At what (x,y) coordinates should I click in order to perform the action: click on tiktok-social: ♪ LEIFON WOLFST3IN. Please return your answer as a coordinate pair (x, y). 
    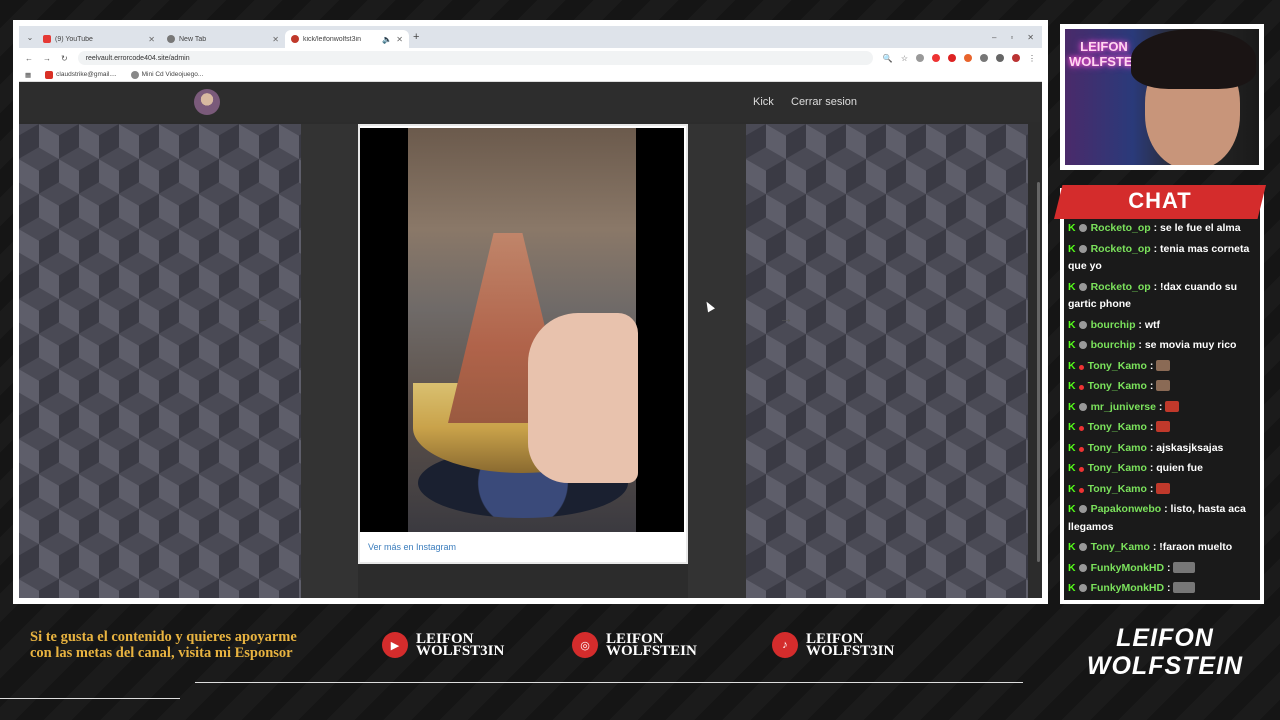
    Looking at the image, I should click on (833, 645).